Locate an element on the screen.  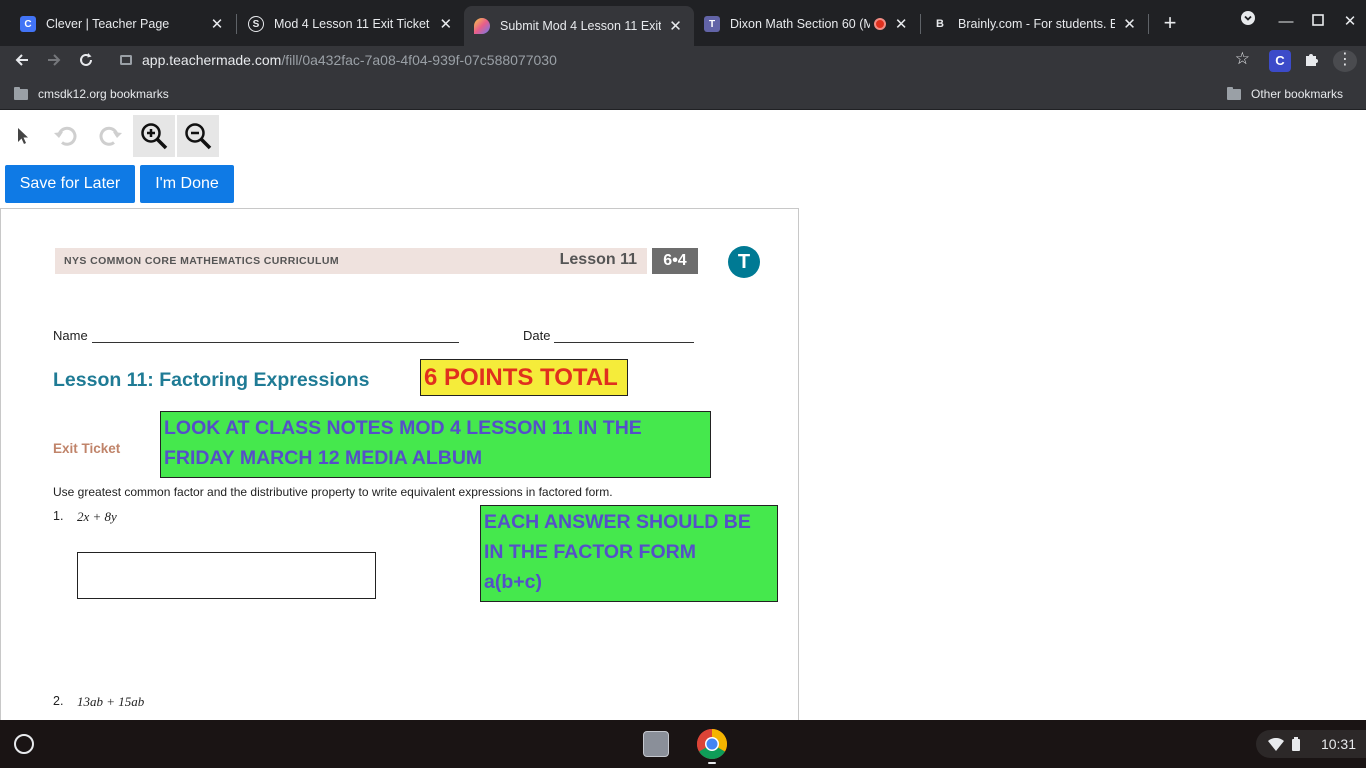
bookmark-label: cmsdk12.org bookmarks is located at coordinates (103, 94).